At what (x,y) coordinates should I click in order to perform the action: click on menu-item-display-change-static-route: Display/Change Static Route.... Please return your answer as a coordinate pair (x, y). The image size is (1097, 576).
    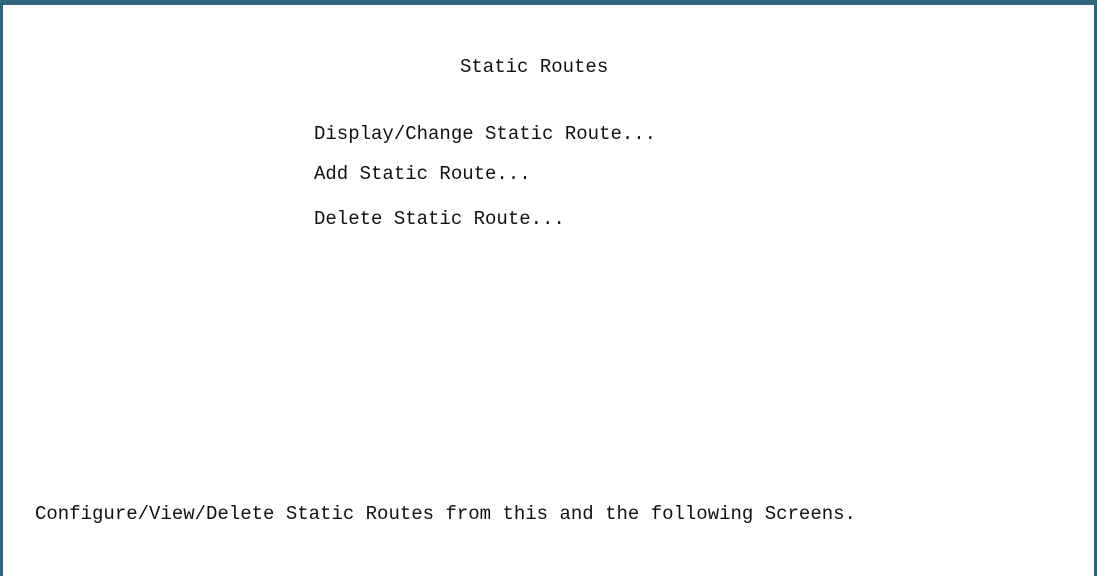
    Looking at the image, I should click on (485, 134).